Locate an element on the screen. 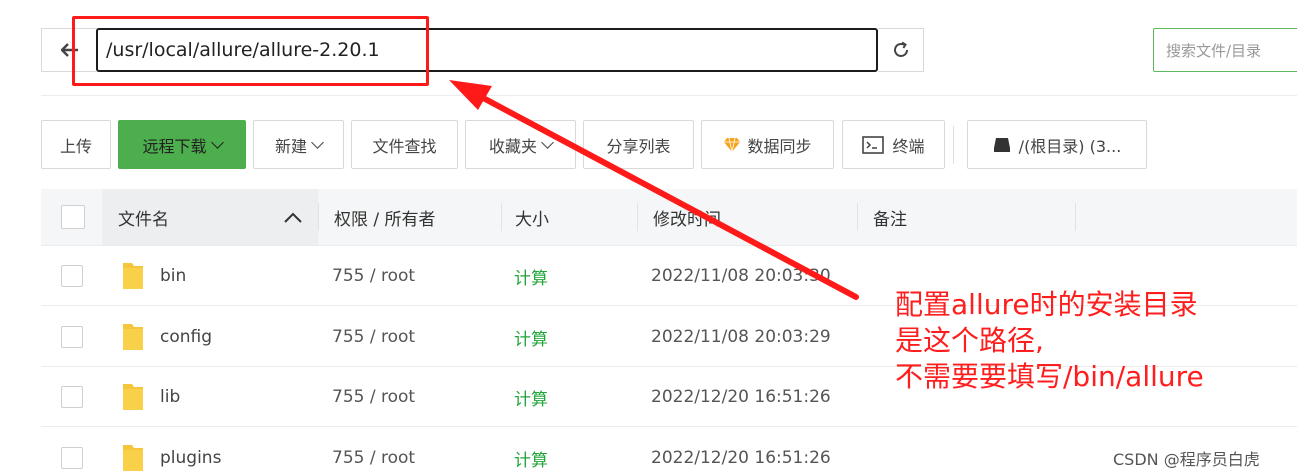 The width and height of the screenshot is (1297, 476). annotation-line-3: 不需要要填写/bin/allure is located at coordinates (1049, 376).